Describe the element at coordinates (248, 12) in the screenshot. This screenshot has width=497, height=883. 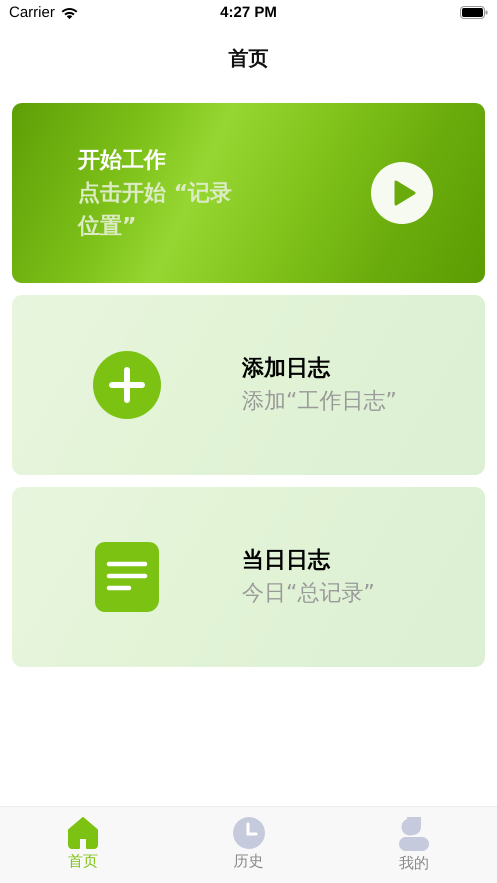
I see `status-time: 4:27 PM` at that location.